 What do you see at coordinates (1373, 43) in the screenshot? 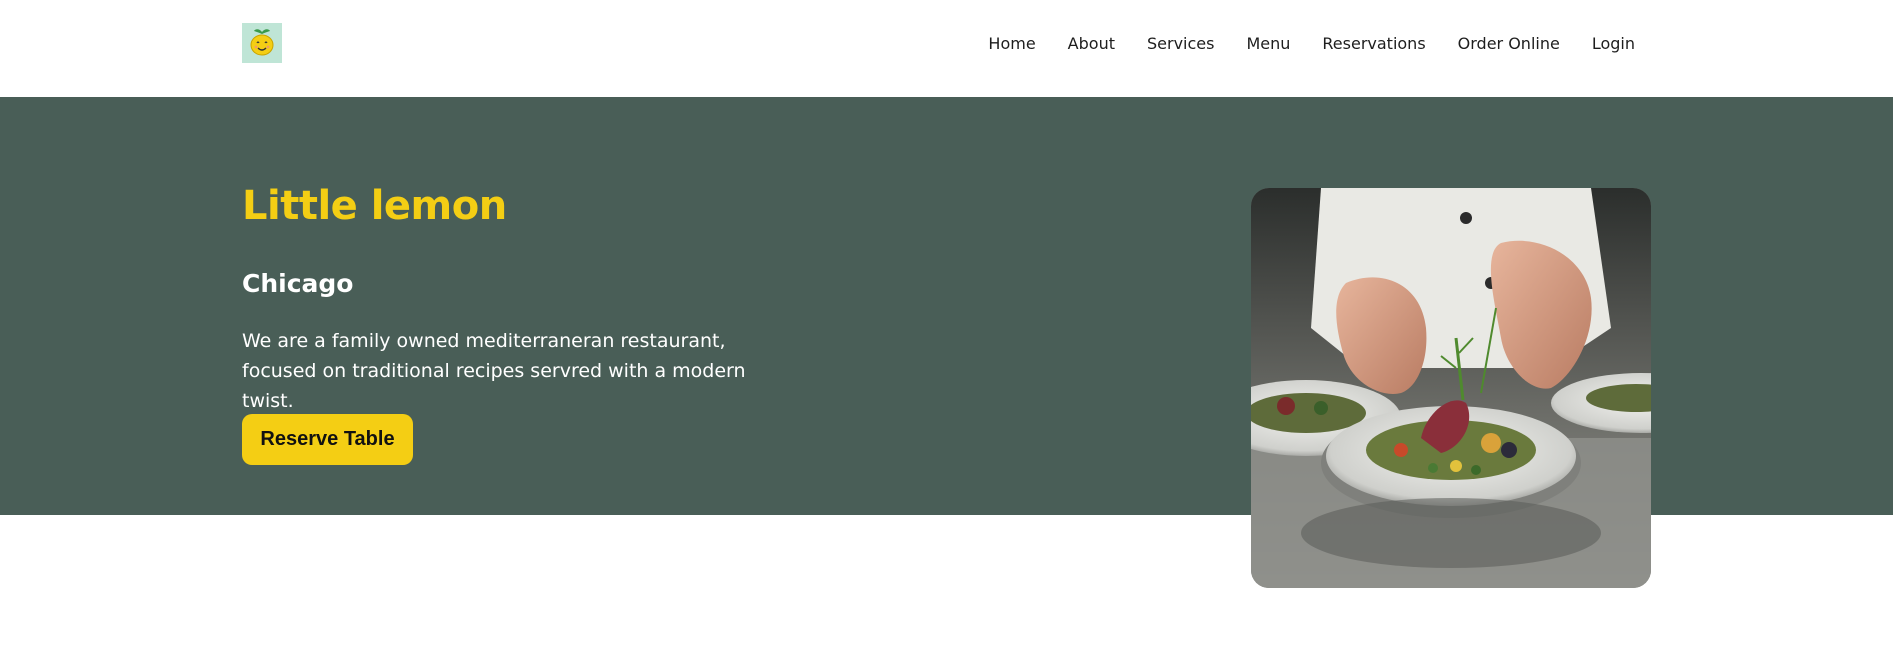
I see `nav-reservations: Reservations` at bounding box center [1373, 43].